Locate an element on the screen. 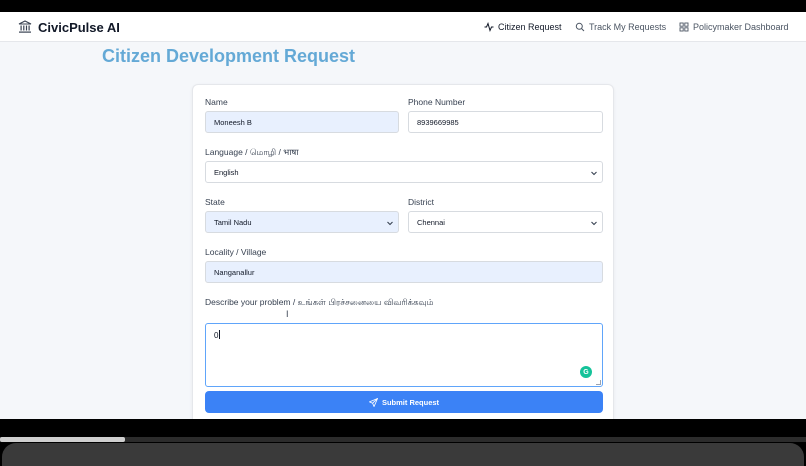 Image resolution: width=806 pixels, height=466 pixels. activity-icon is located at coordinates (489, 27).